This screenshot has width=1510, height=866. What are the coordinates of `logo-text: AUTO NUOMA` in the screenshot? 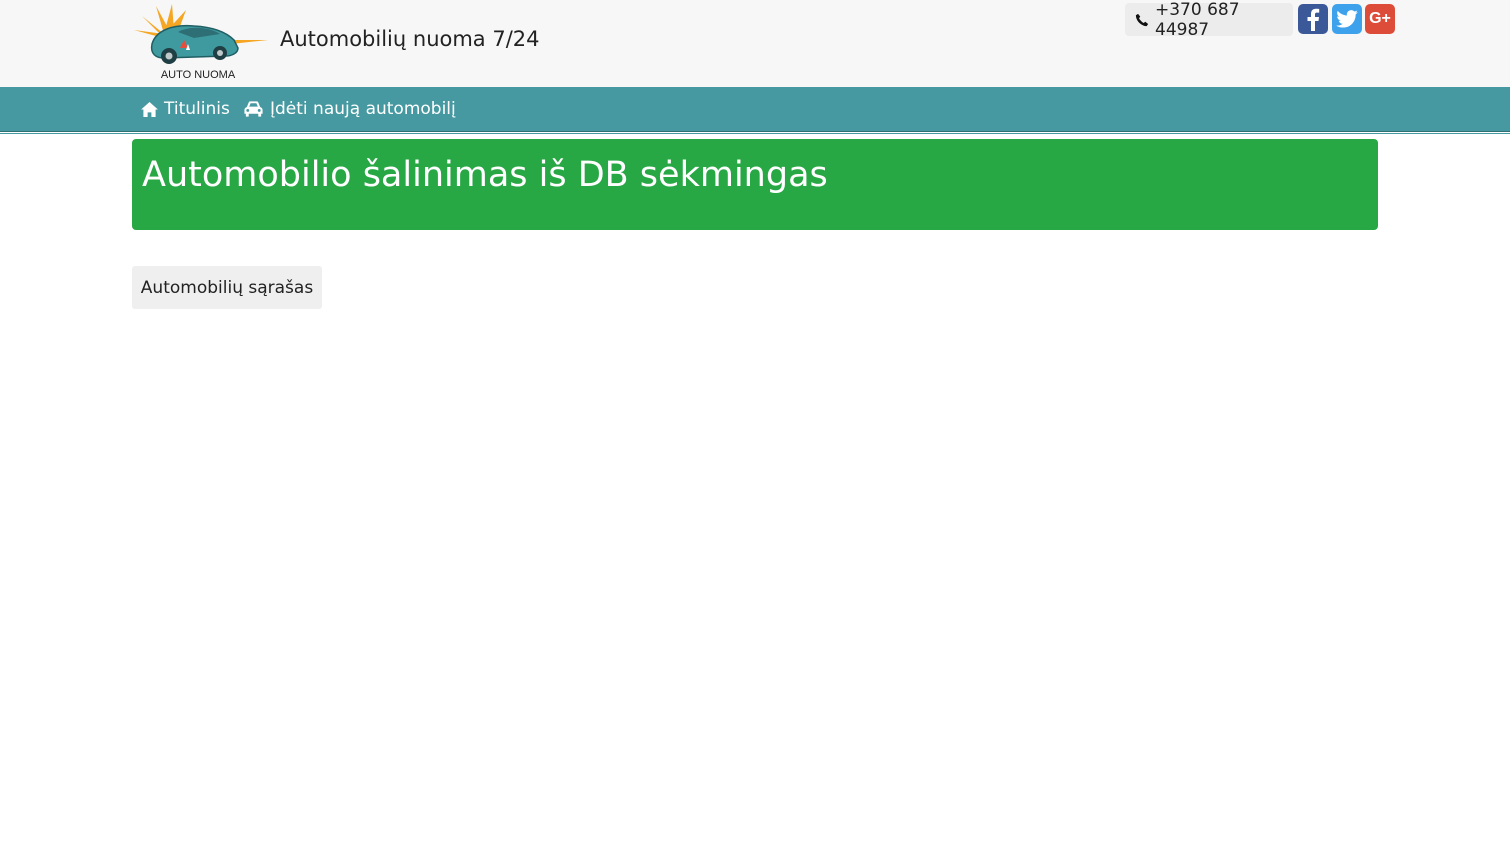 It's located at (198, 75).